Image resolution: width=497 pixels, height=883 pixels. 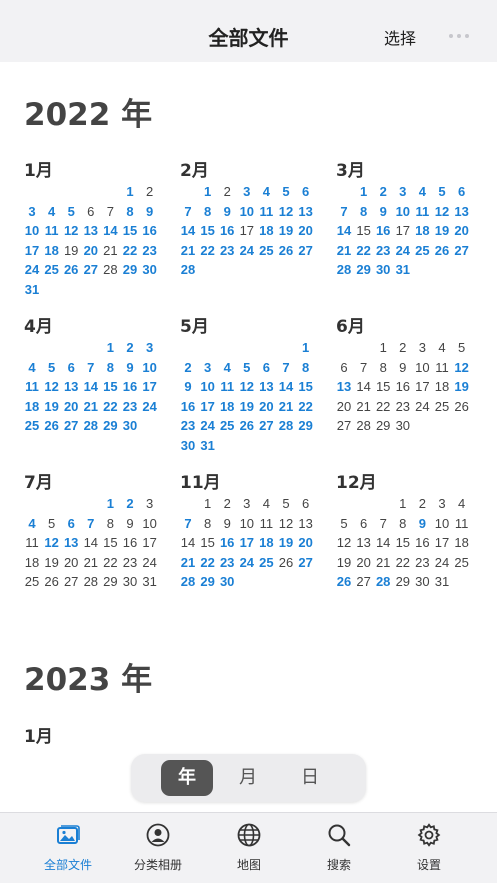 What do you see at coordinates (249, 848) in the screenshot?
I see `tab-map: 地图` at bounding box center [249, 848].